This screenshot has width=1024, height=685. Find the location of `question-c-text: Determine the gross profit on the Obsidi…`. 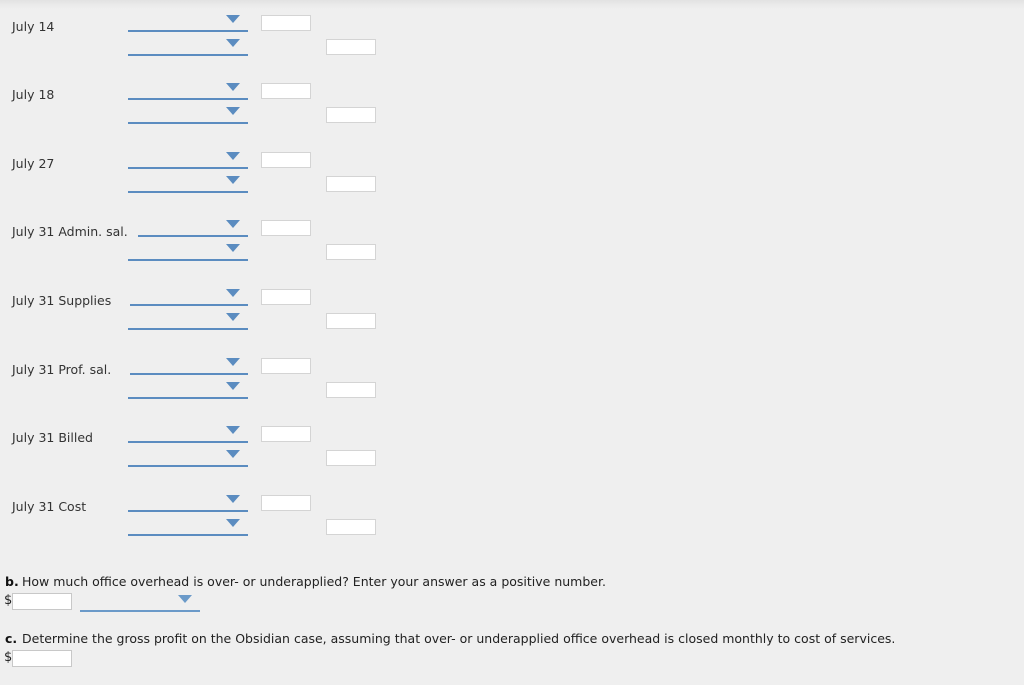

question-c-text: Determine the gross profit on the Obsidi… is located at coordinates (459, 638).